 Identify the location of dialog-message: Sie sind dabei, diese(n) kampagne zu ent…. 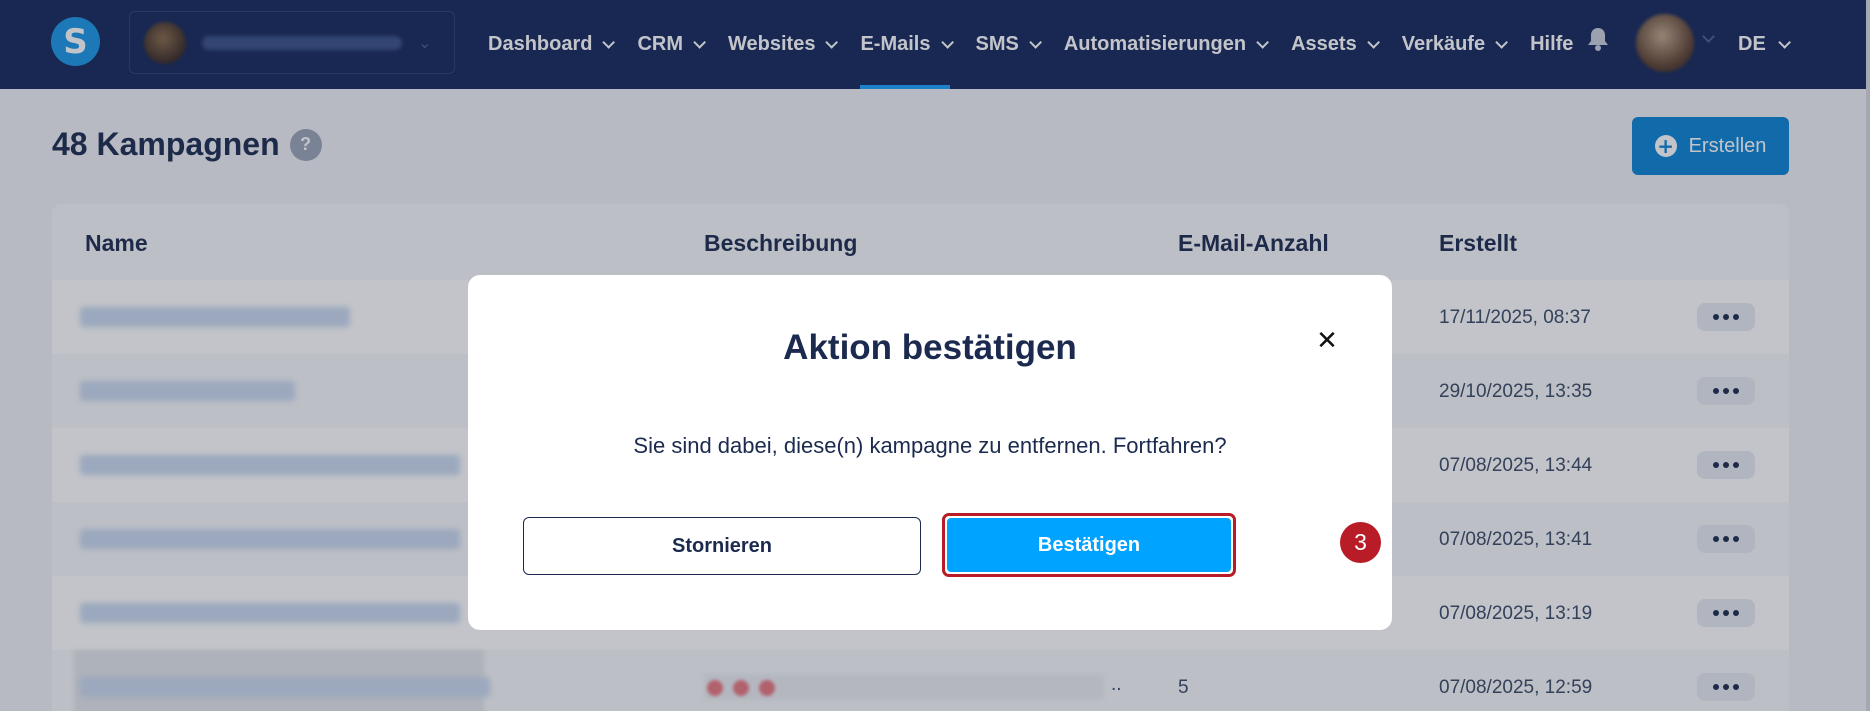
(930, 445).